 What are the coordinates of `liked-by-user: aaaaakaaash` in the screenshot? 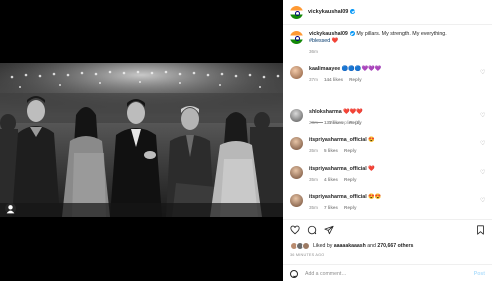 It's located at (350, 246).